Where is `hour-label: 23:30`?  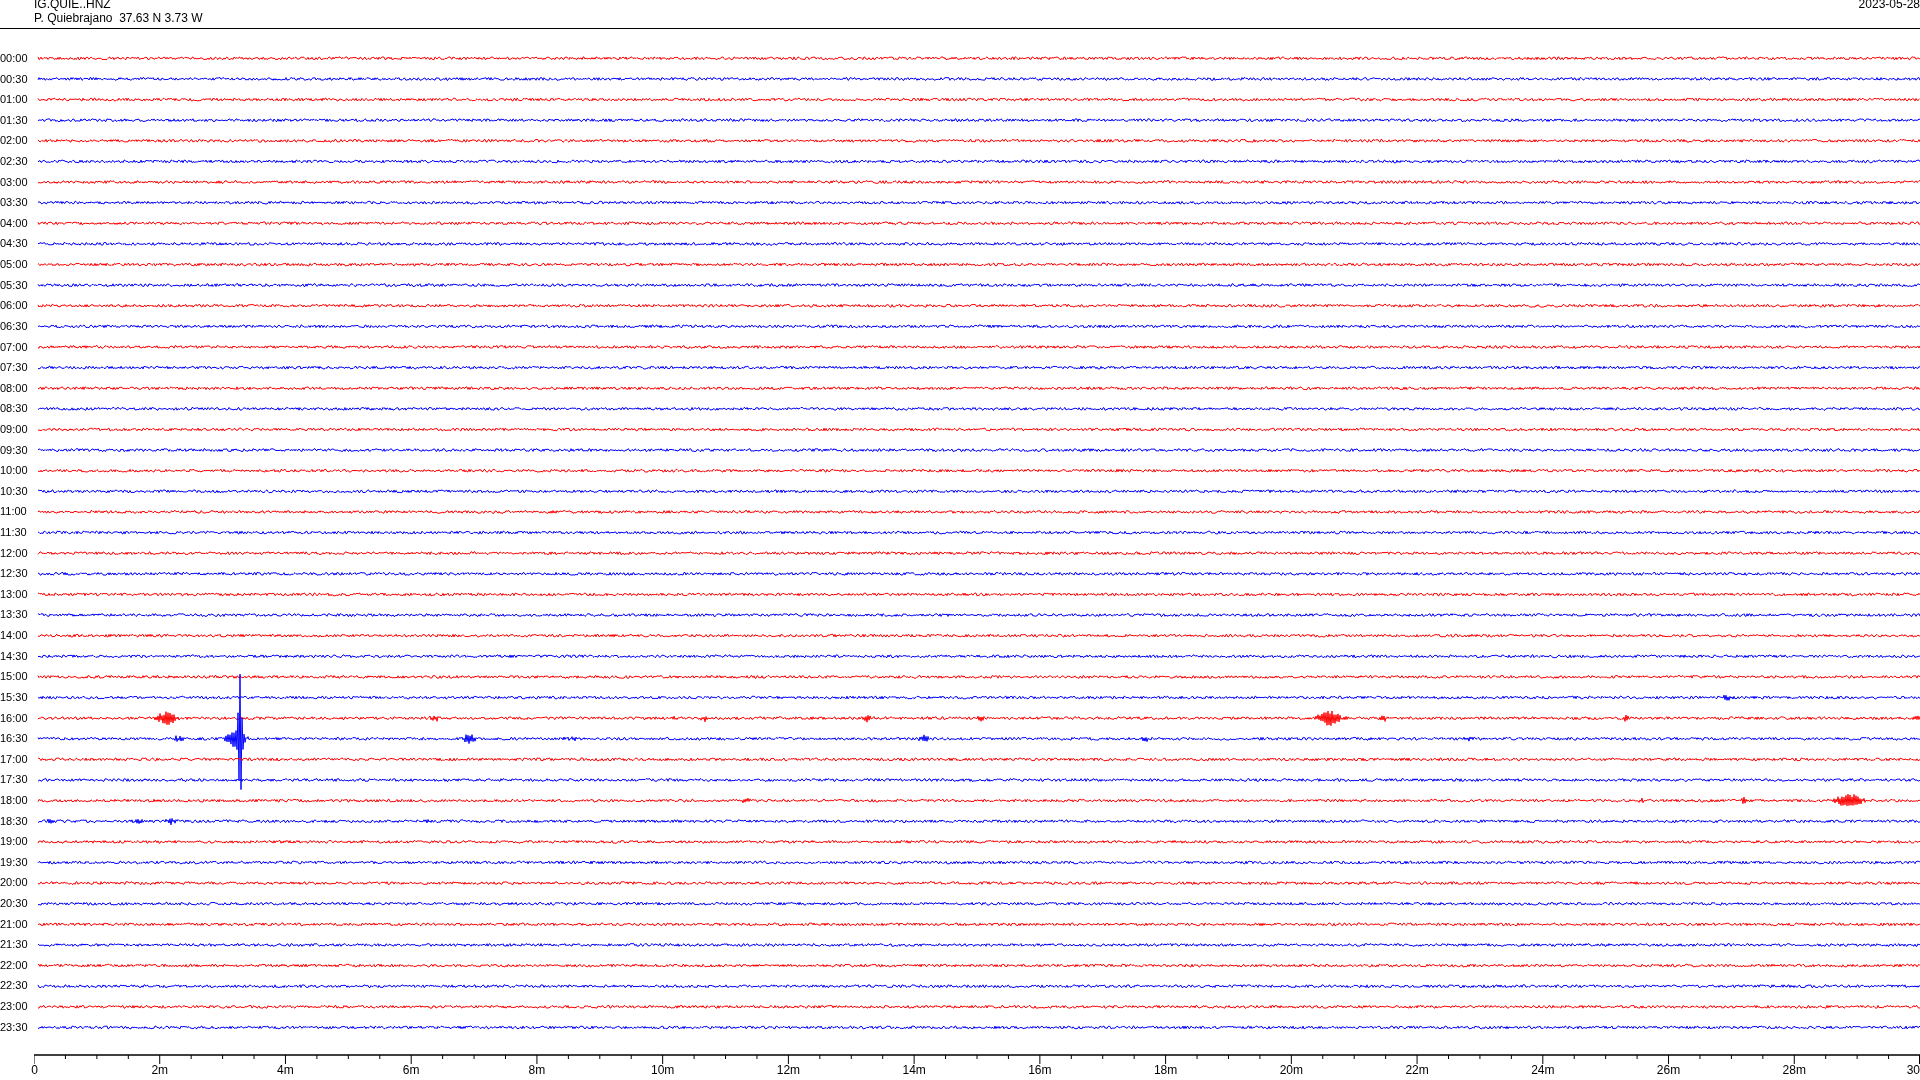 hour-label: 23:30 is located at coordinates (14, 1027).